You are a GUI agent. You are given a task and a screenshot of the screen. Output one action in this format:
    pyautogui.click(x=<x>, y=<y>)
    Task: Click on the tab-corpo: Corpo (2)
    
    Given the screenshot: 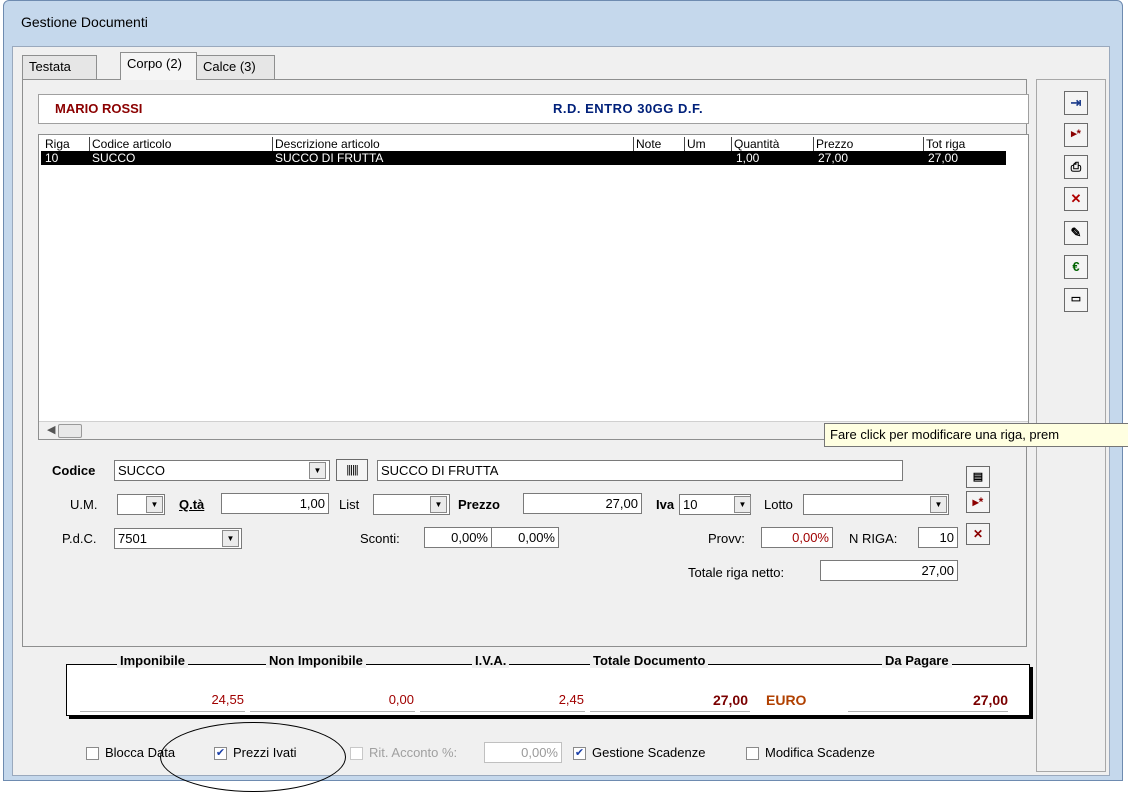 What is the action you would take?
    pyautogui.click(x=158, y=66)
    